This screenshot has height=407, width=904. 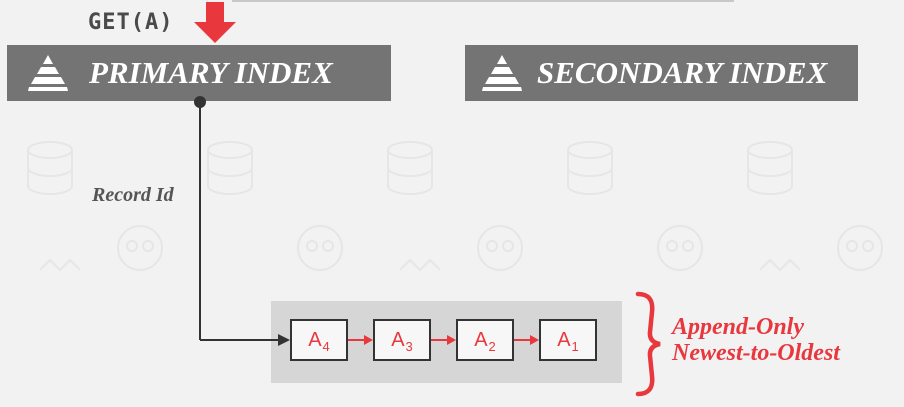 What do you see at coordinates (200, 102) in the screenshot?
I see `pointer-origin-dot` at bounding box center [200, 102].